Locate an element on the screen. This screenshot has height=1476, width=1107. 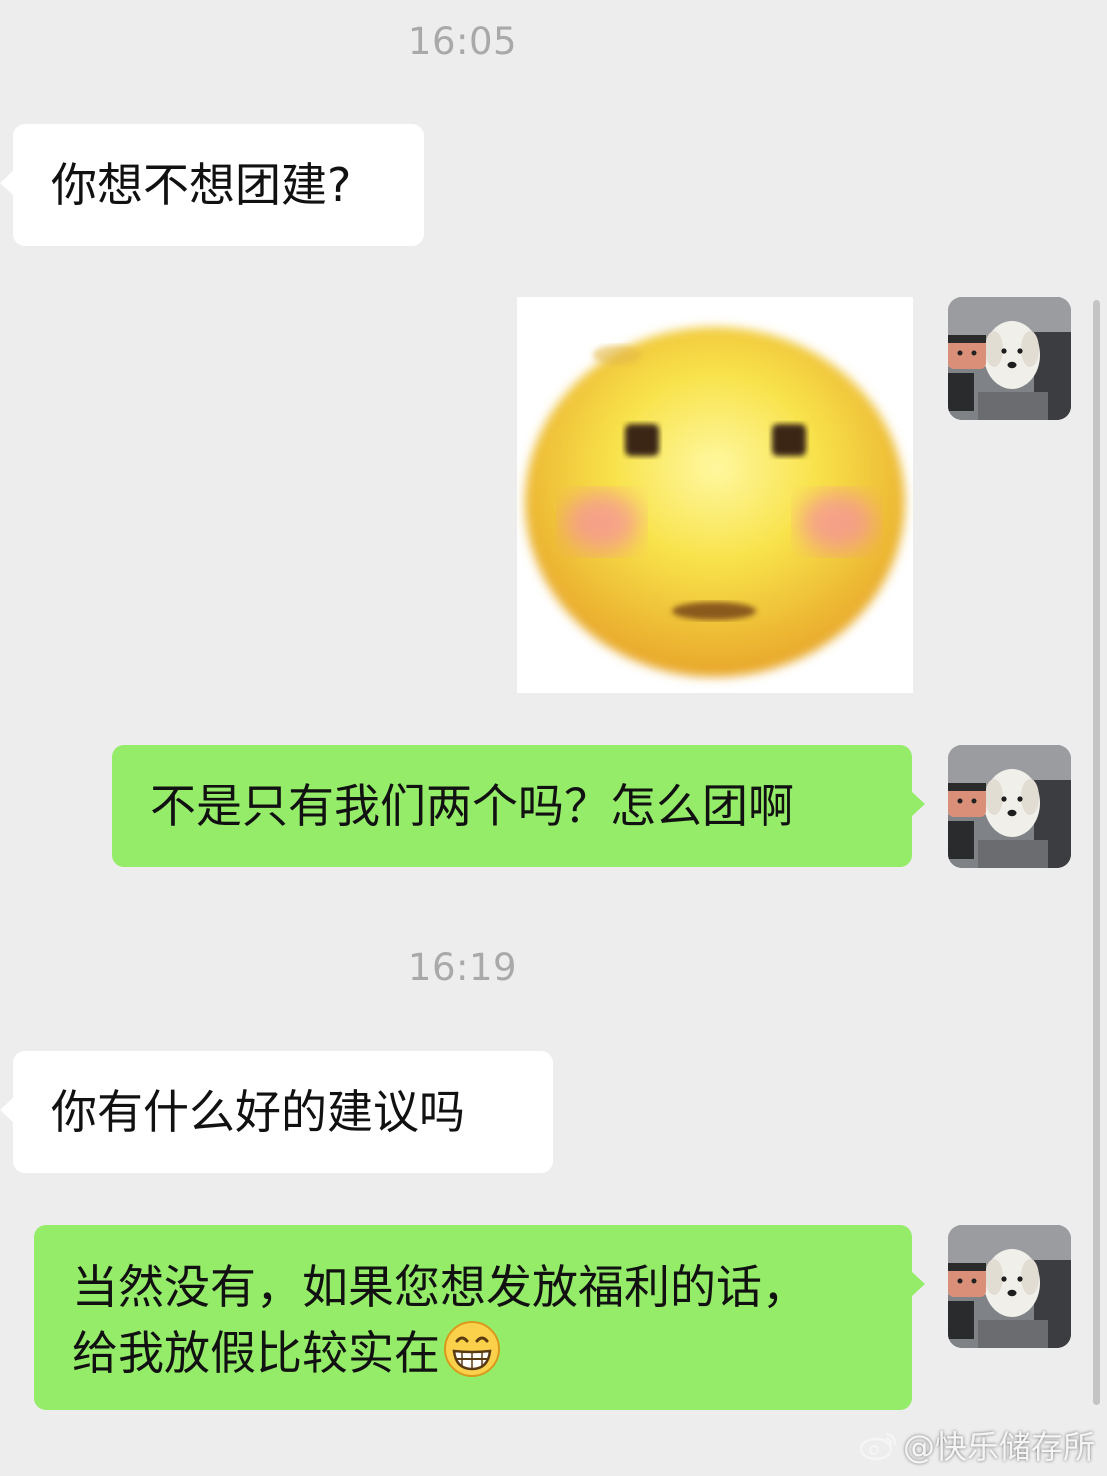
message-bubble-incoming: 你想不想团建? is located at coordinates (212, 185).